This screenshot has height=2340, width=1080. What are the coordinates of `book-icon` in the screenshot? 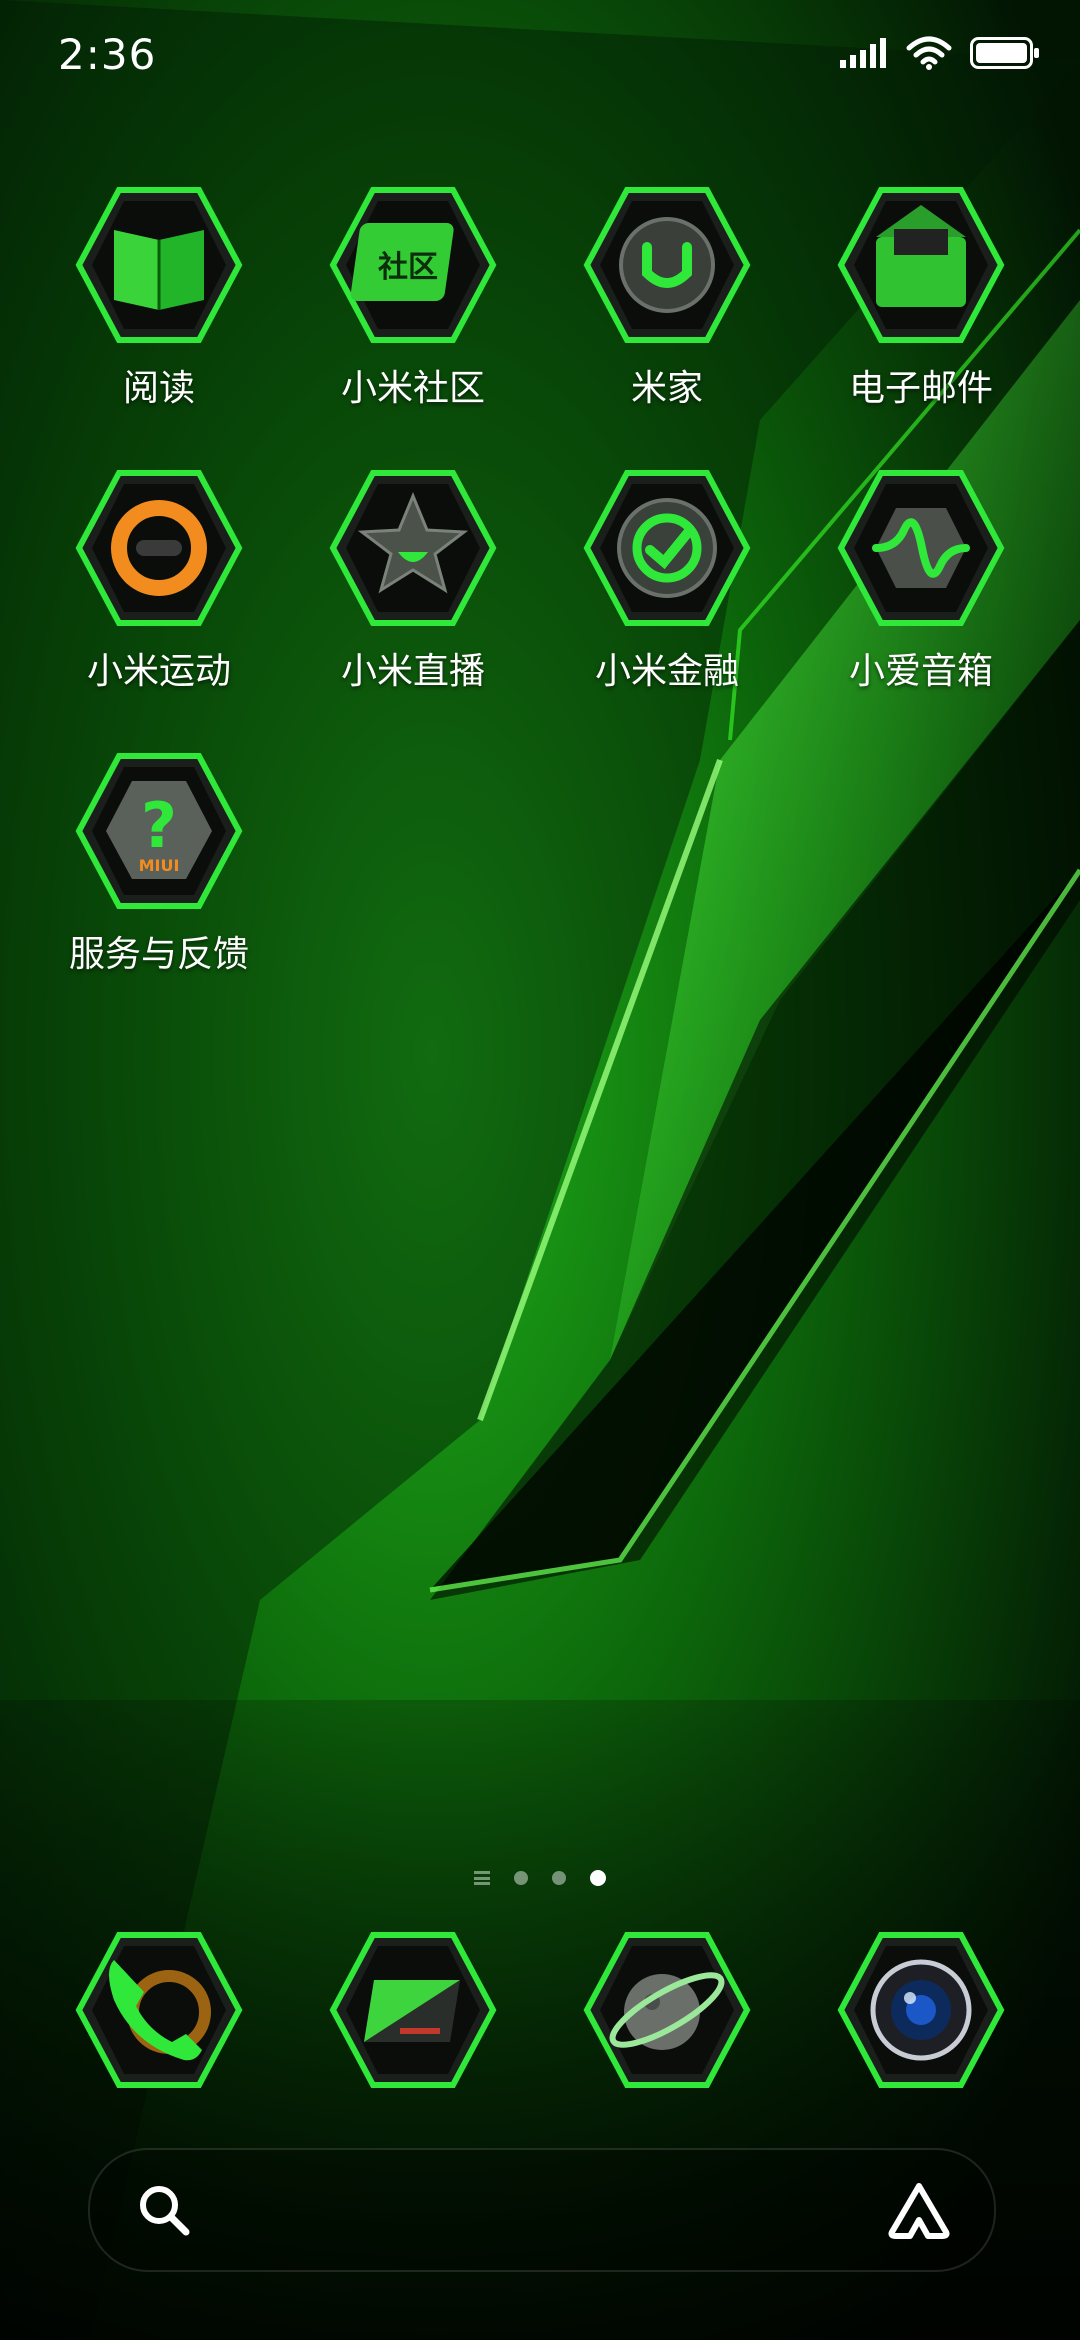 It's located at (159, 265).